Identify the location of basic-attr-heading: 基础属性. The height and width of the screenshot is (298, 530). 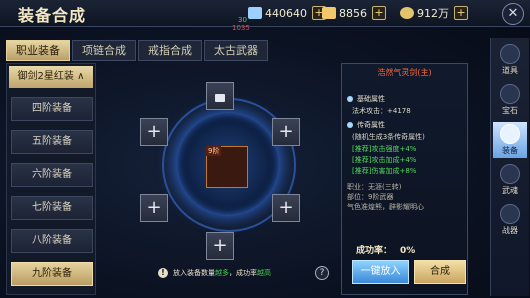
(366, 99).